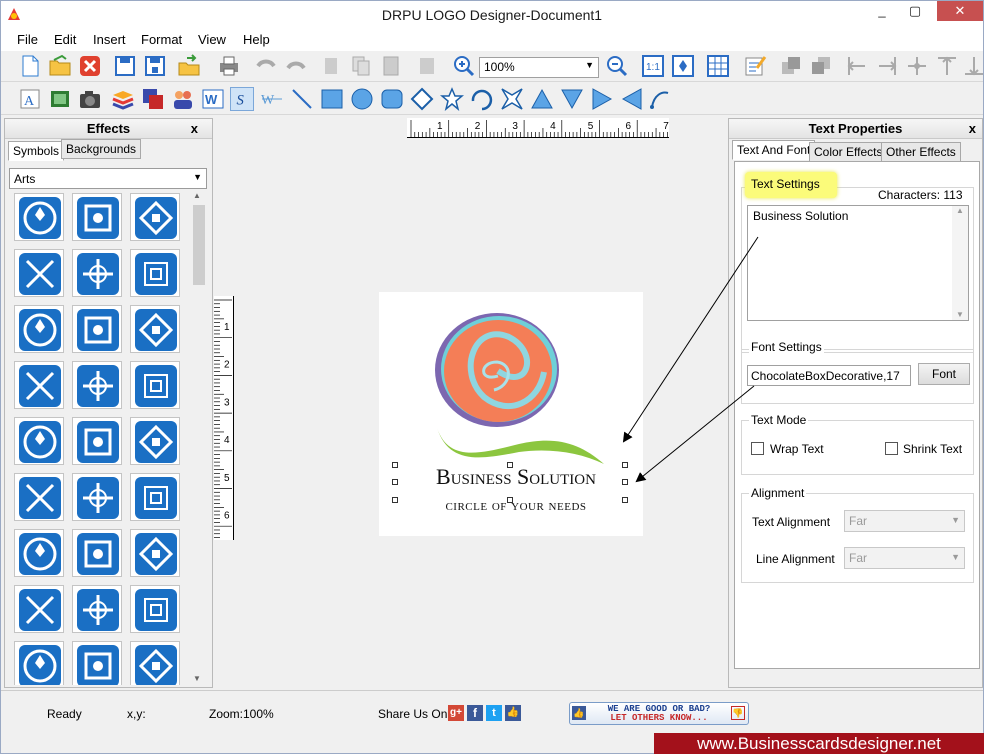 The image size is (984, 754). Describe the element at coordinates (125, 66) in the screenshot. I see `save-icon` at that location.